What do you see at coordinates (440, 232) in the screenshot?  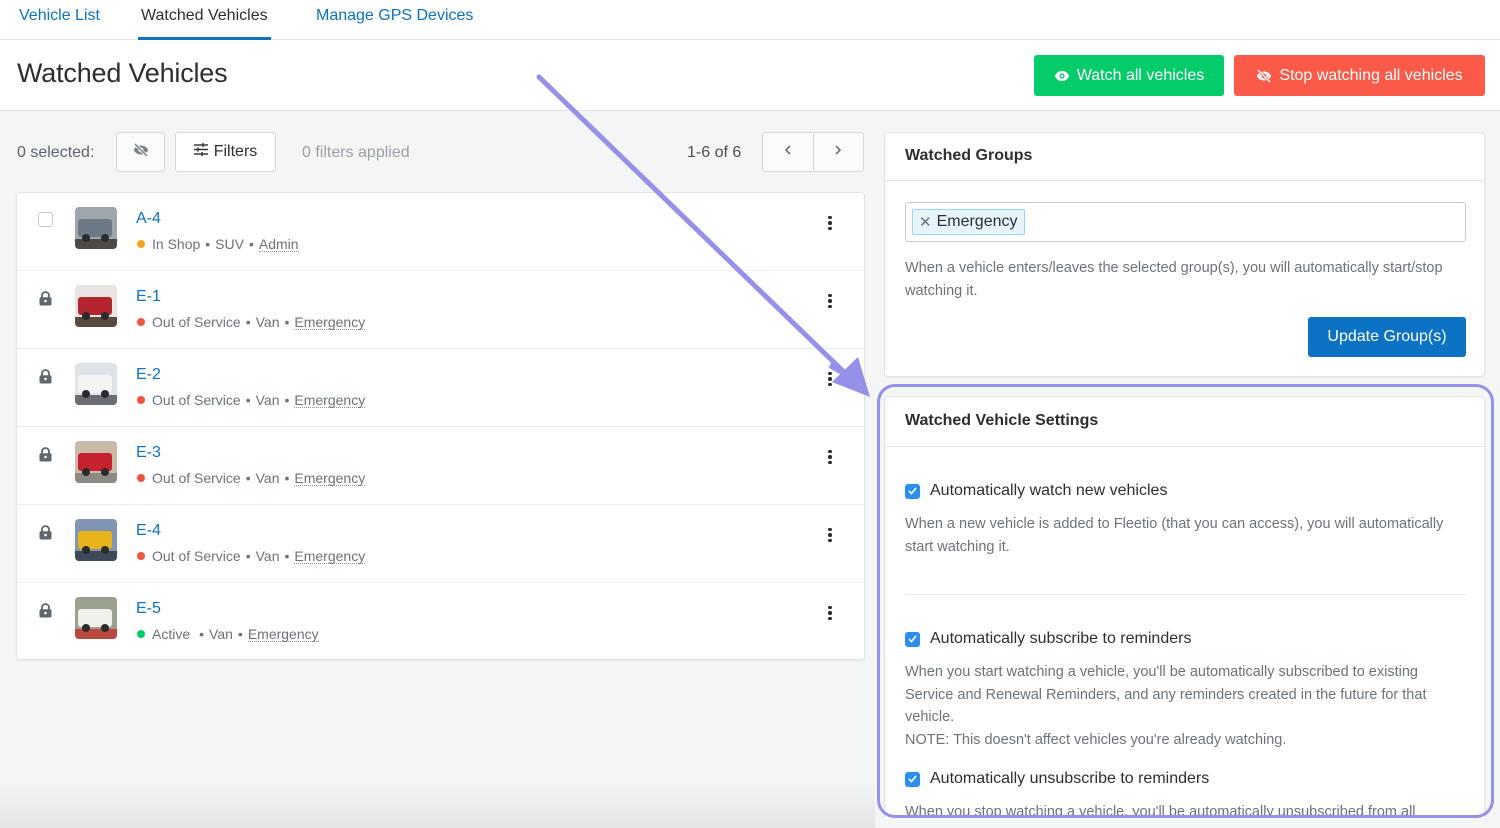 I see `vehicle-row: A-4 In Shop • SUV • Admin` at bounding box center [440, 232].